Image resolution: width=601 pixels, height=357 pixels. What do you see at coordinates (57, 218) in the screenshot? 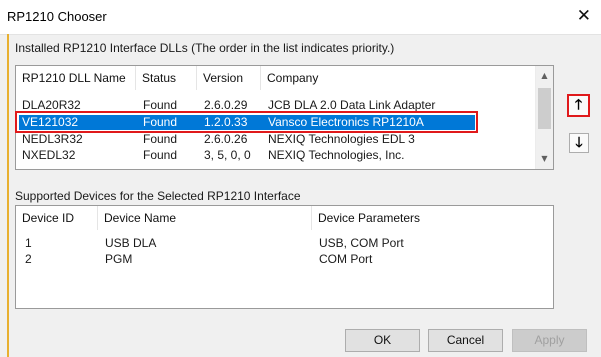
I see `col-header-device-id: Device ID` at bounding box center [57, 218].